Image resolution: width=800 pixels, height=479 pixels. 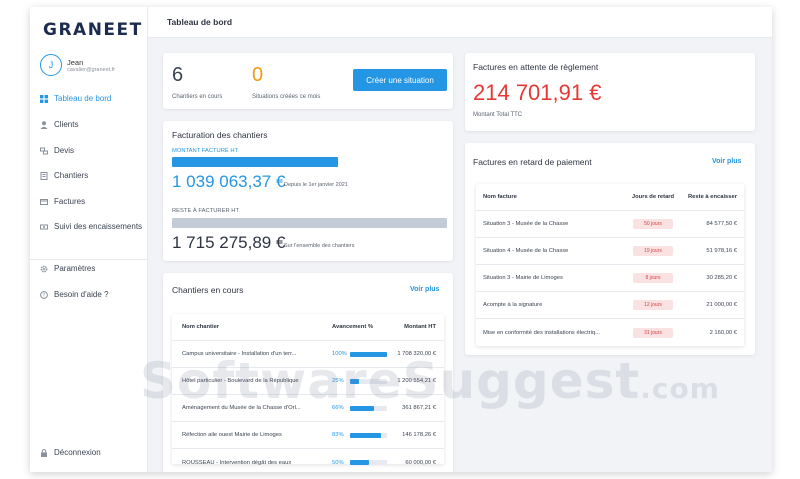 I want to click on lock-icon, so click(x=44, y=452).